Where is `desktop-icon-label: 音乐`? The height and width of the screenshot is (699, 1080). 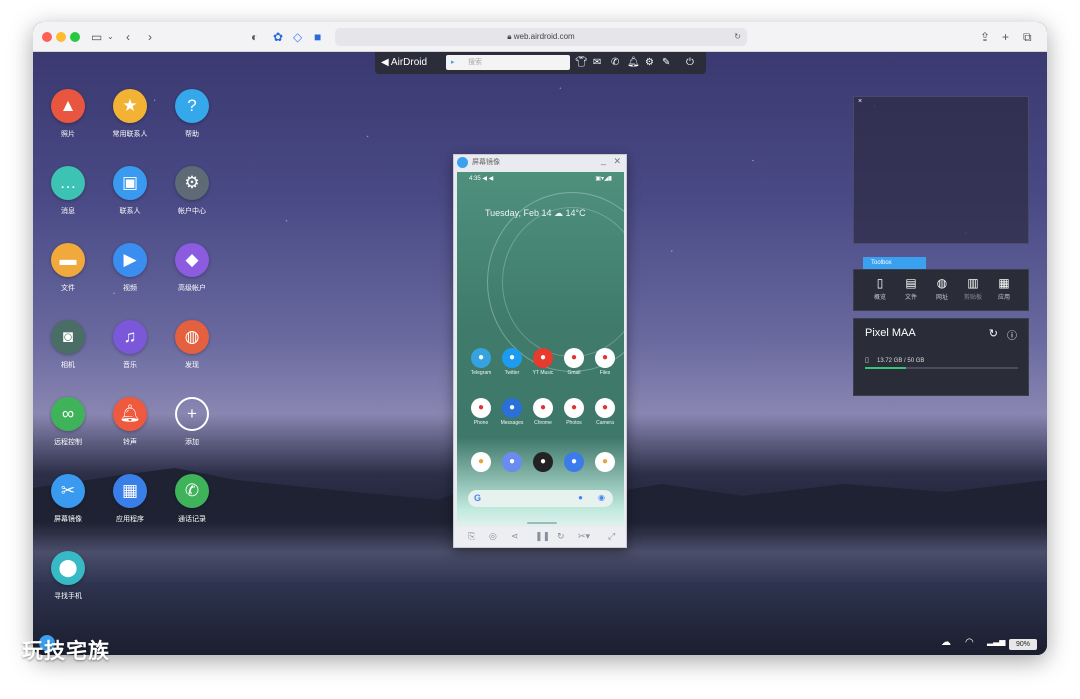
desktop-icon-label: 音乐 is located at coordinates (130, 365).